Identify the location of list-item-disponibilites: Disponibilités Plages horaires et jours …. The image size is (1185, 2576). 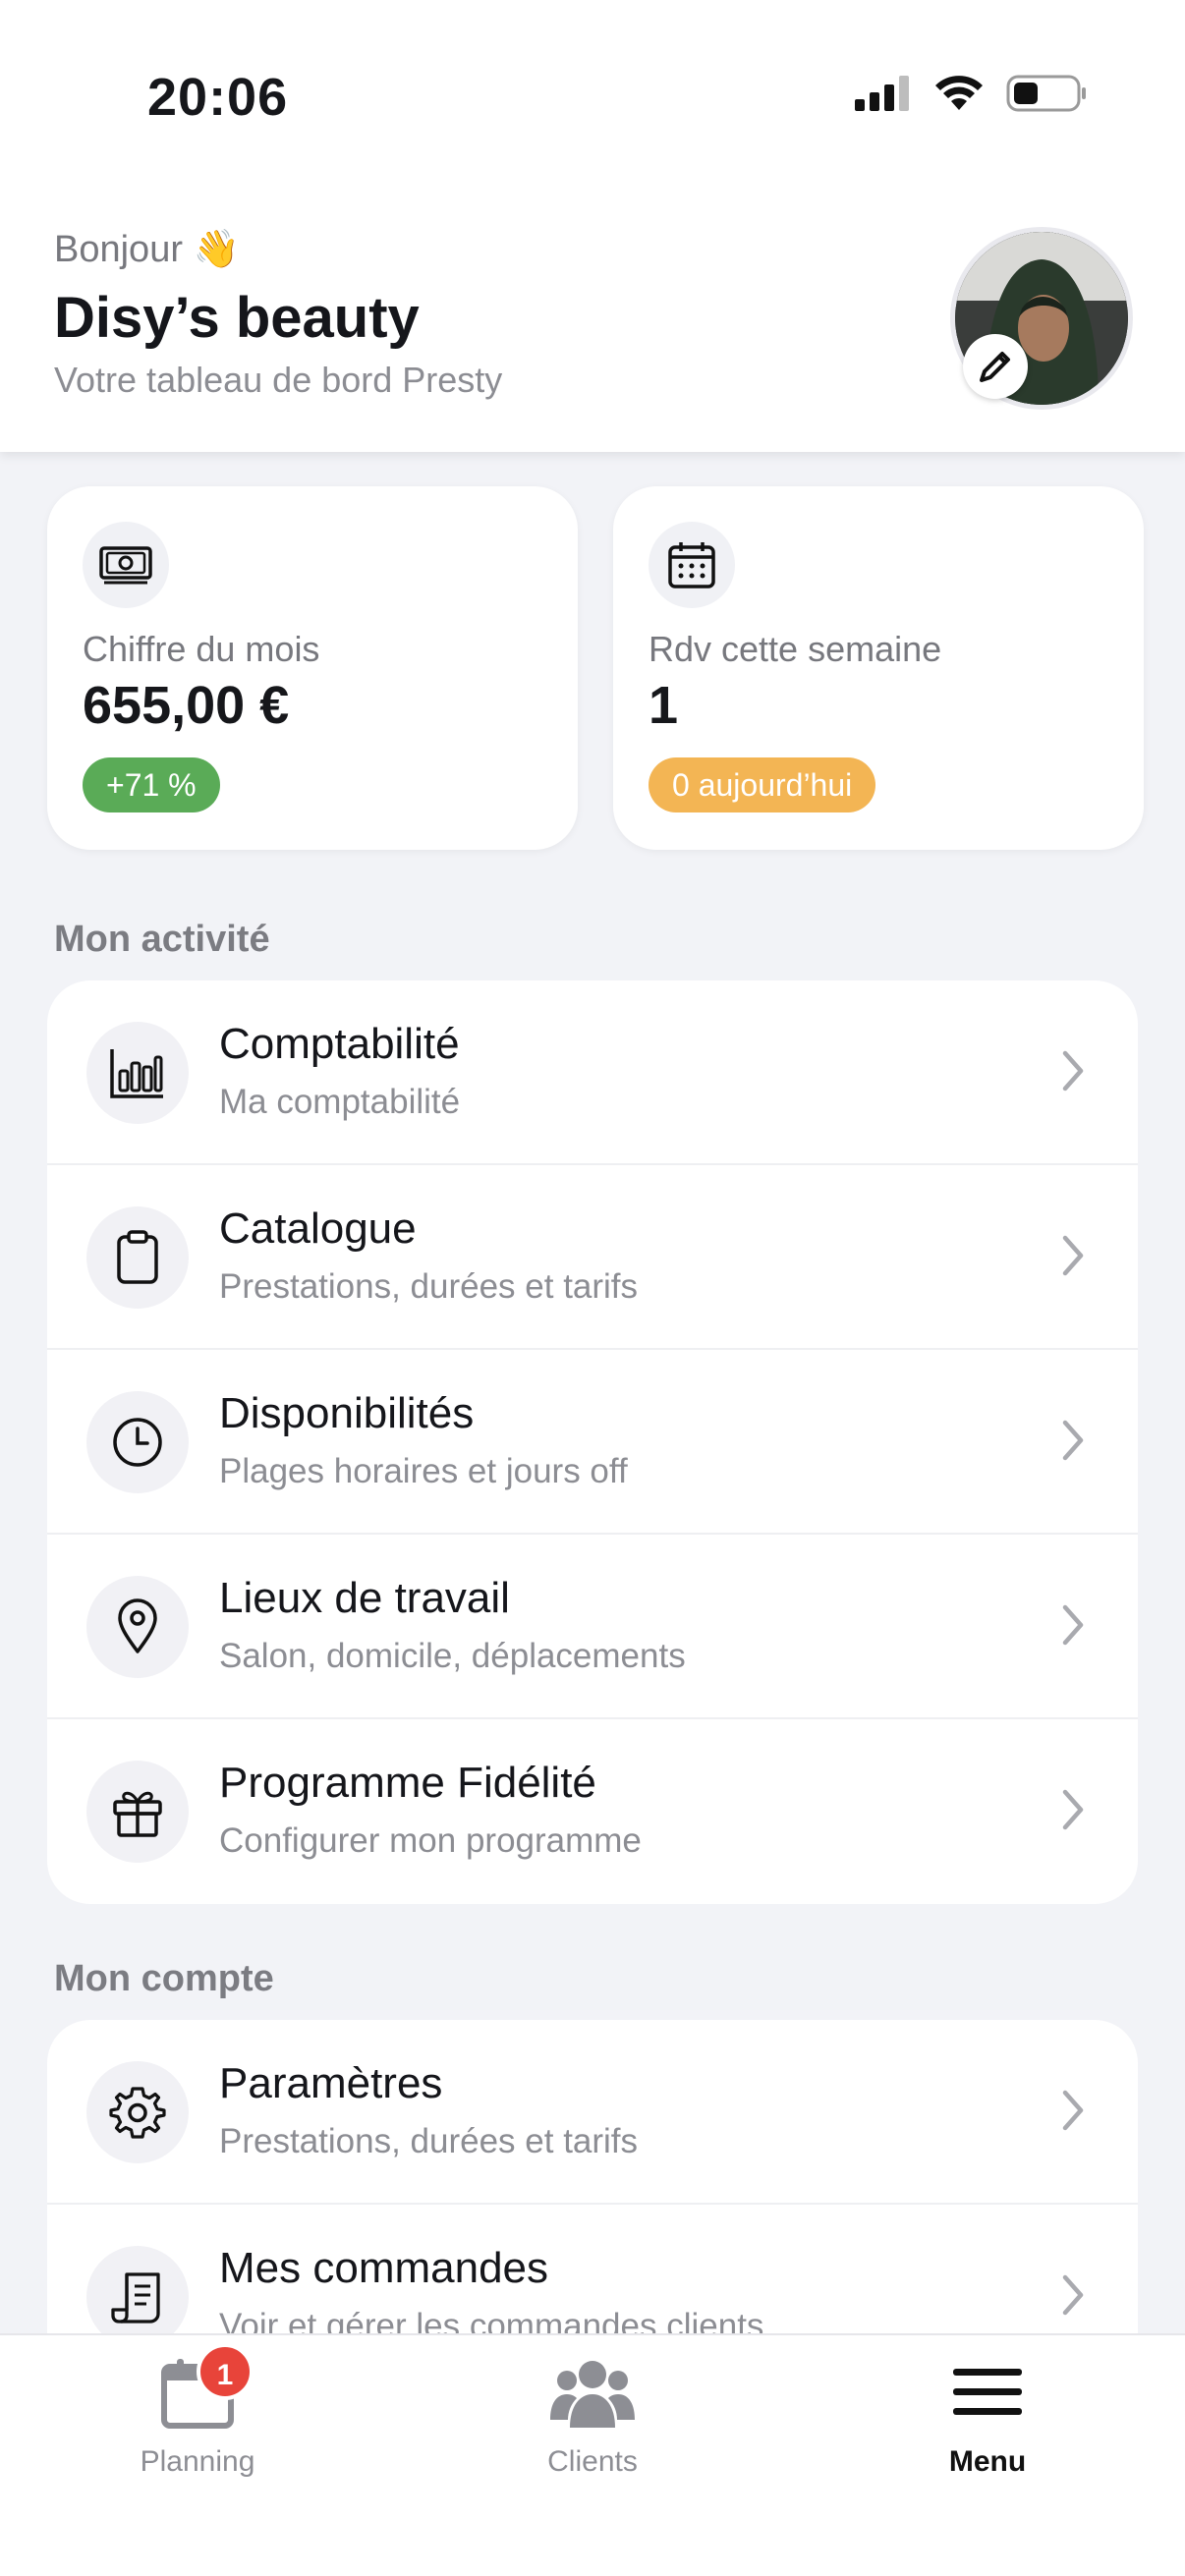
(592, 1442).